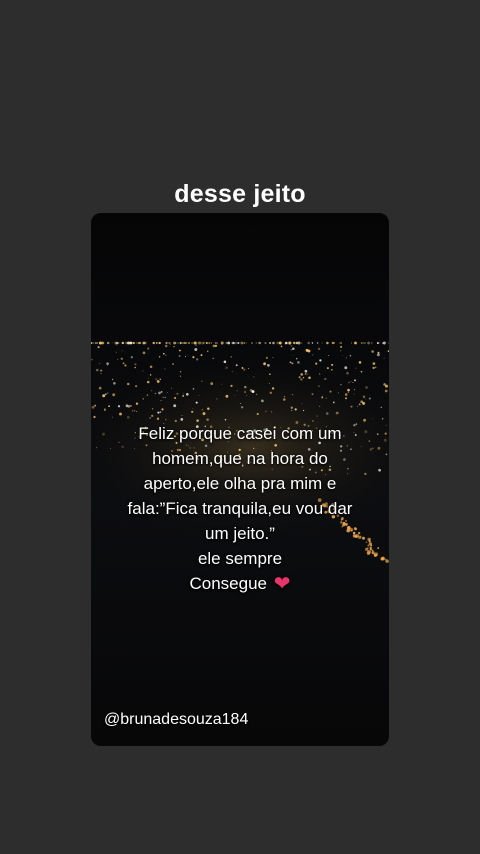  I want to click on story-line: Consegue, so click(228, 583).